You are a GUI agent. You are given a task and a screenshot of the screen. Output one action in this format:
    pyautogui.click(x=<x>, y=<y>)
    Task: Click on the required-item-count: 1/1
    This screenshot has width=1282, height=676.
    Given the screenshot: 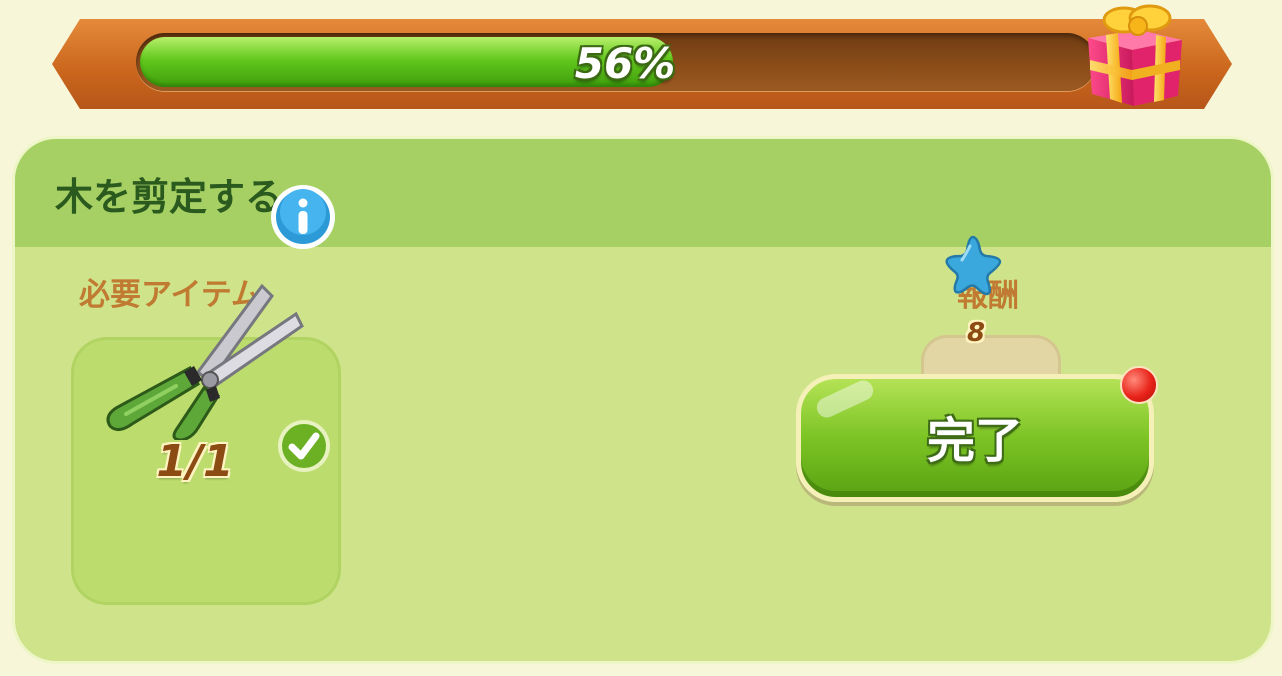 What is the action you would take?
    pyautogui.click(x=195, y=461)
    